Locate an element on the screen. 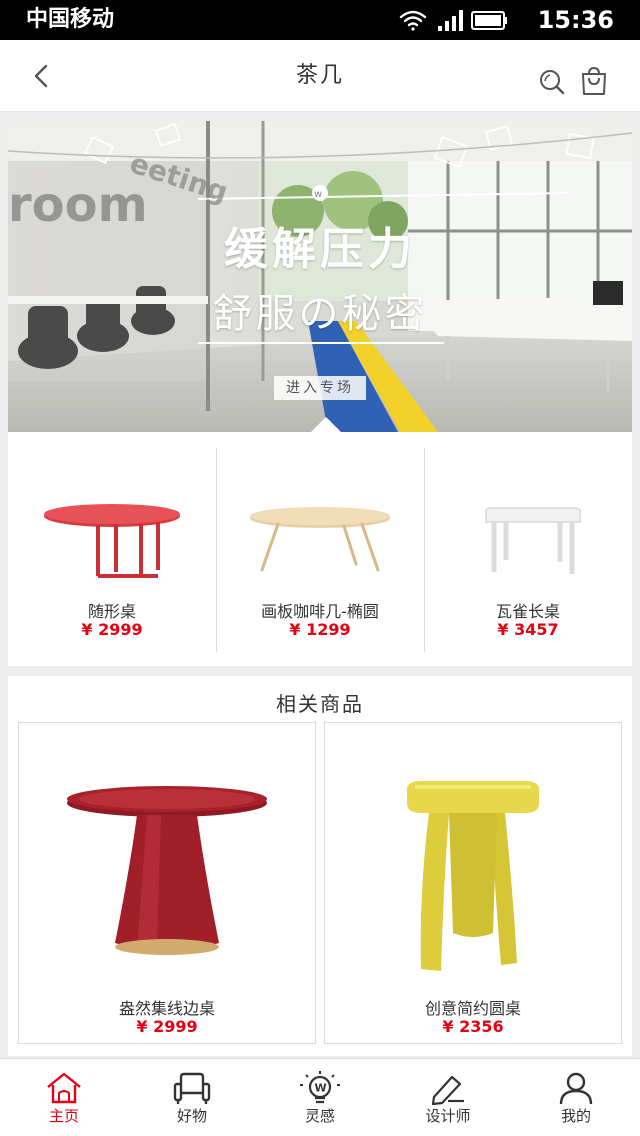 The height and width of the screenshot is (1136, 640). related-card: 创意简约圆桌 ¥ 2356 is located at coordinates (473, 883).